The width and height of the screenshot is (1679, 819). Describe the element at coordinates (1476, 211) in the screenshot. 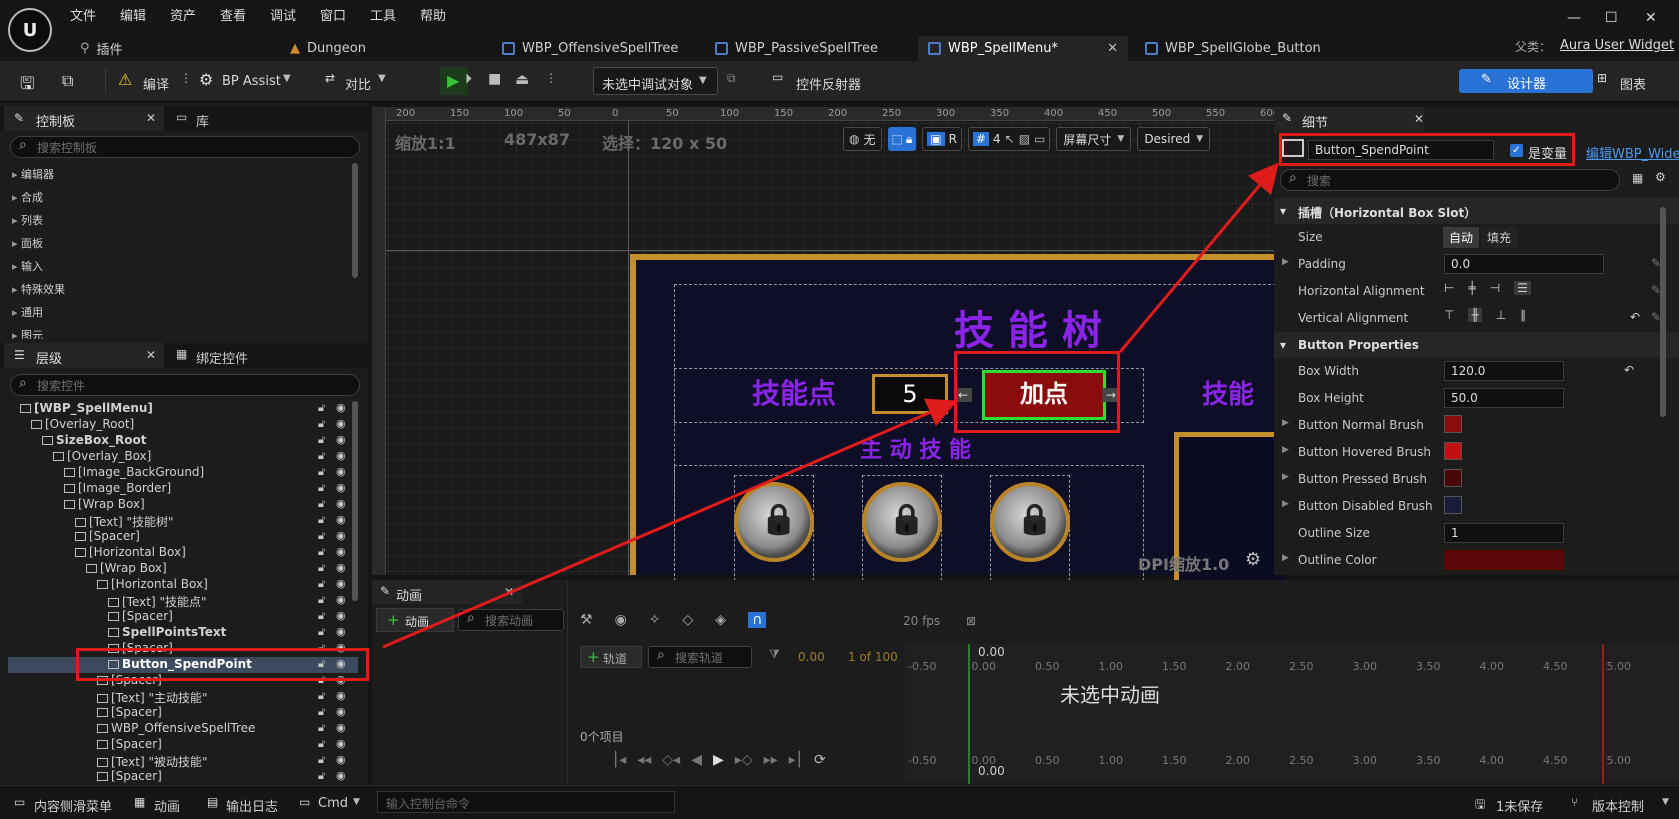

I see `slot-section: ▾ 插槽（Horizontal Box Slot）` at that location.